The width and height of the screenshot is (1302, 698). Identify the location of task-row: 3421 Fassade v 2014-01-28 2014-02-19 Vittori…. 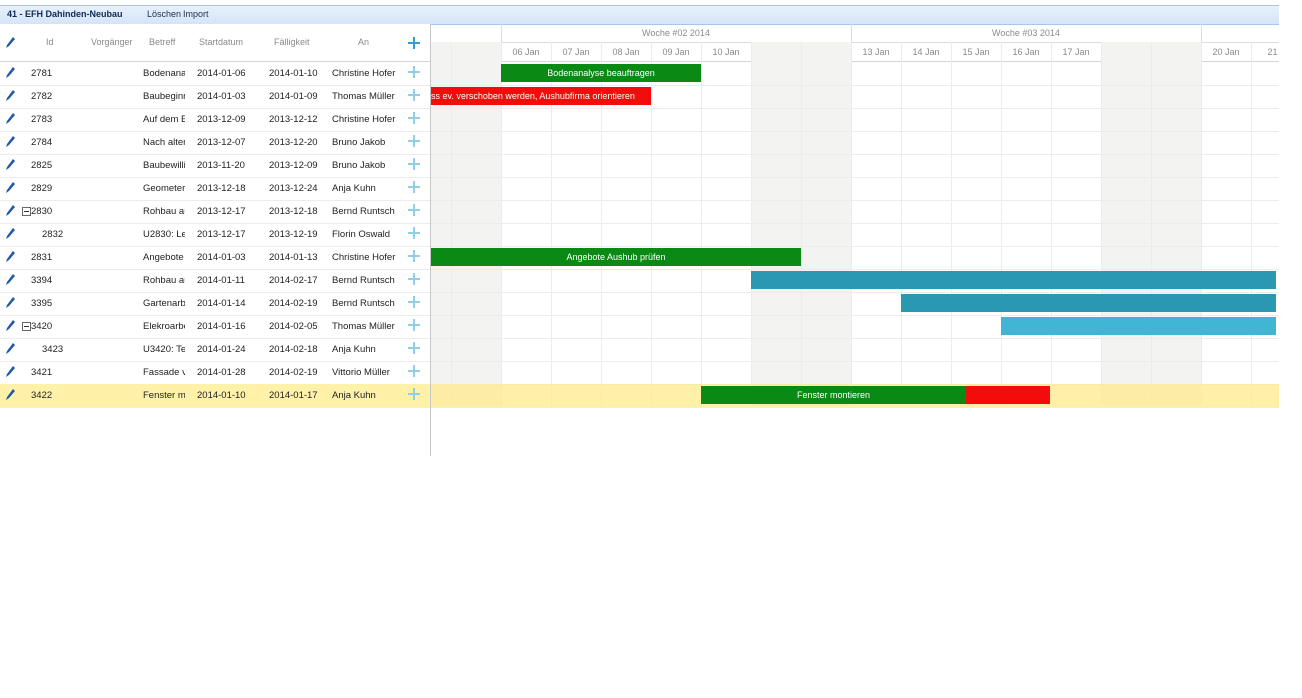
(215, 373).